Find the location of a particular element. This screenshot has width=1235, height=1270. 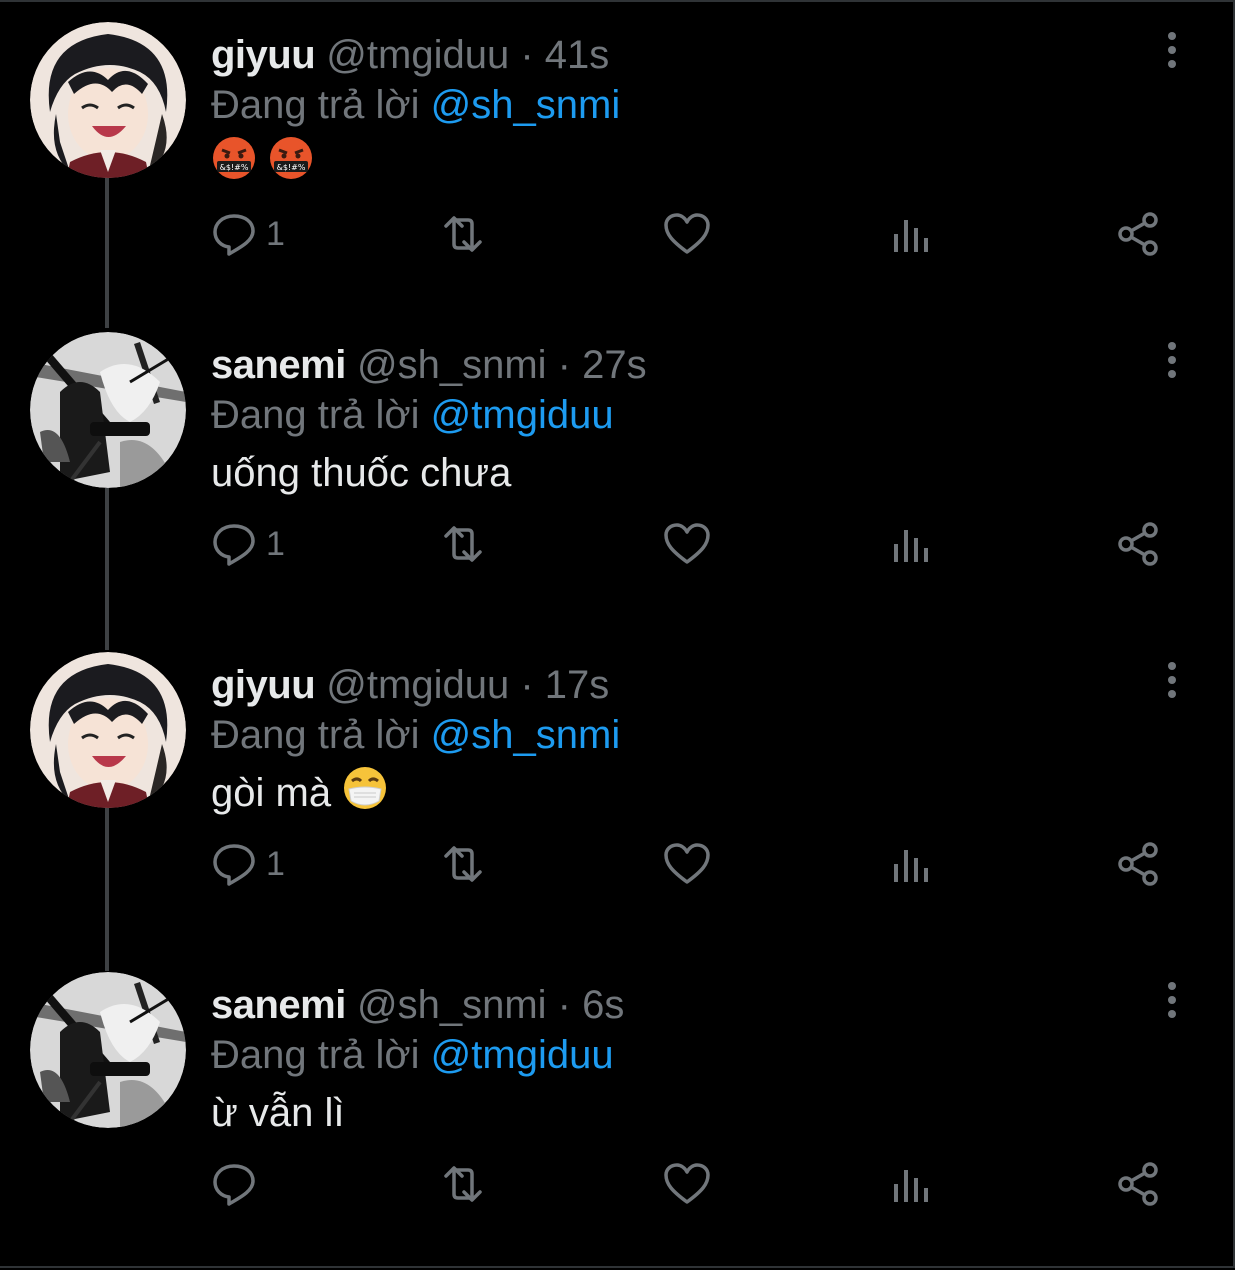

timestamp: 17s is located at coordinates (577, 685).